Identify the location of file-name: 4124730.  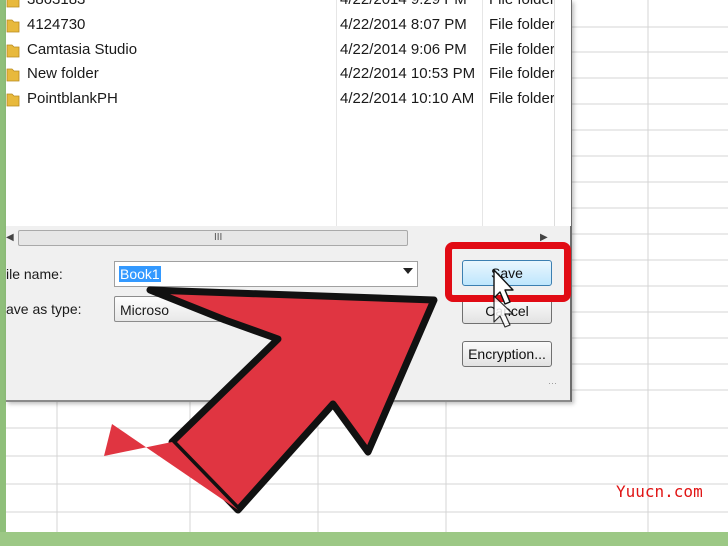
(56, 24).